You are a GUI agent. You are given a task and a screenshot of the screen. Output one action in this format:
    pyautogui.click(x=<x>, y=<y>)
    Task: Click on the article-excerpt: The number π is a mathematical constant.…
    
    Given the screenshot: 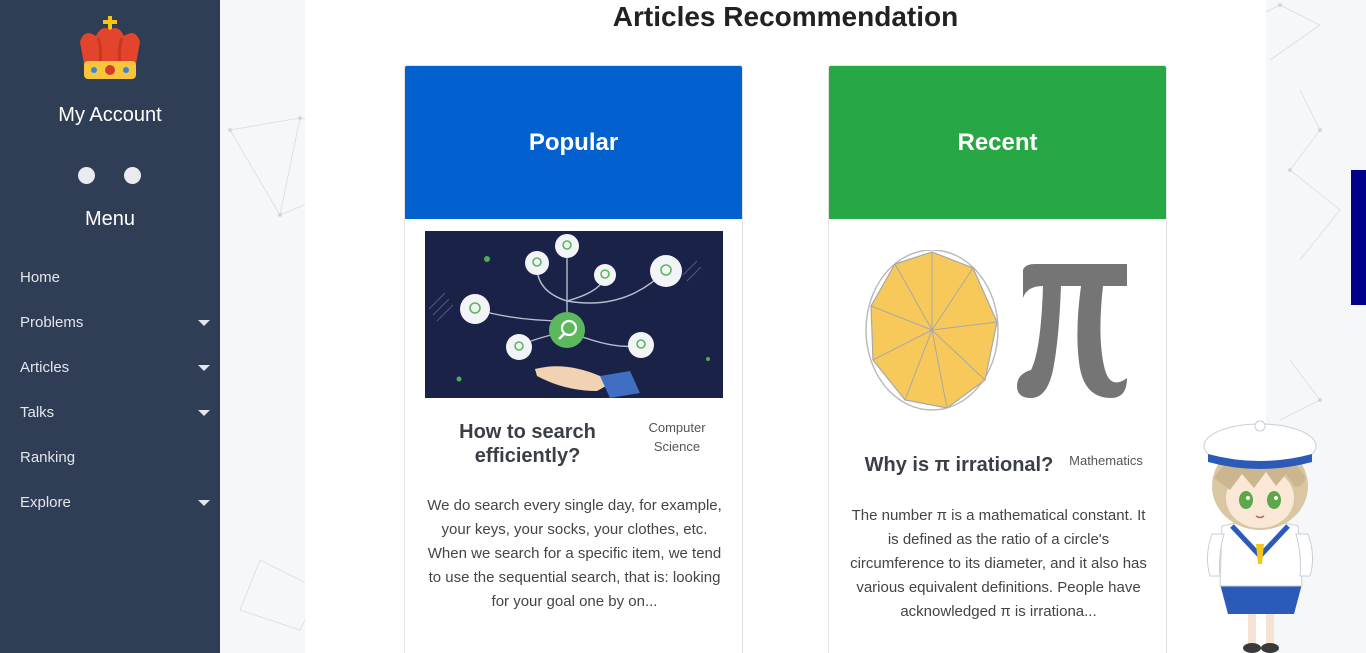 What is the action you would take?
    pyautogui.click(x=998, y=563)
    